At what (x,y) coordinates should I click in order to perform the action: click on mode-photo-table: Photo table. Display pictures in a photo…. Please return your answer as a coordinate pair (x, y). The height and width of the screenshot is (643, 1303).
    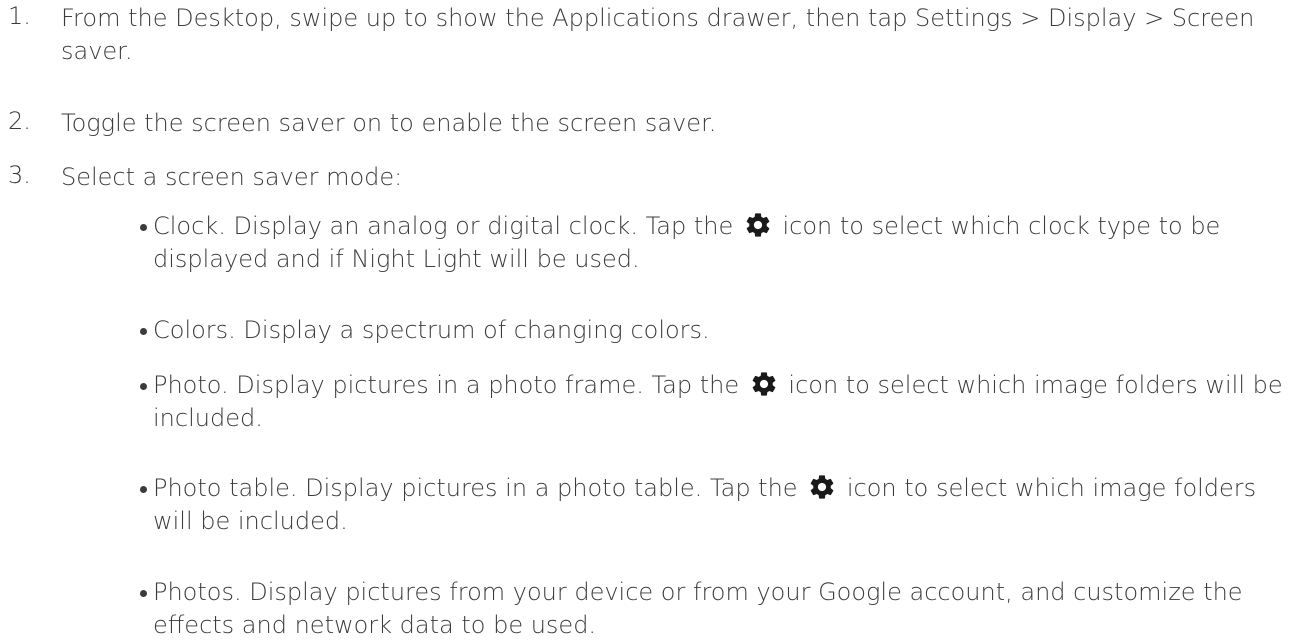
    Looking at the image, I should click on (717, 505).